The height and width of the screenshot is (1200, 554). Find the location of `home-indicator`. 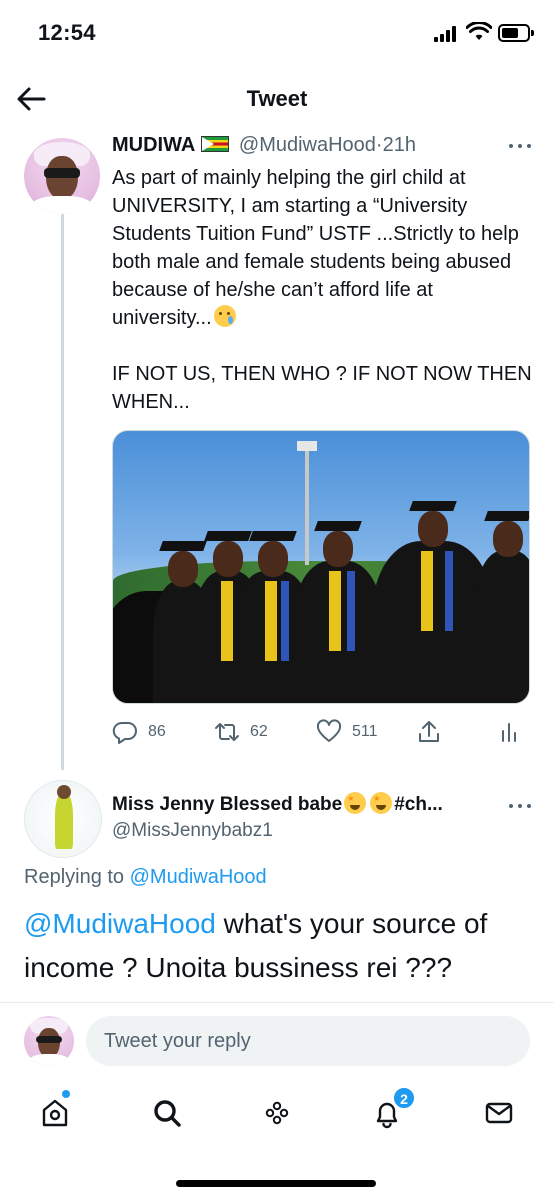

home-indicator is located at coordinates (276, 1183).